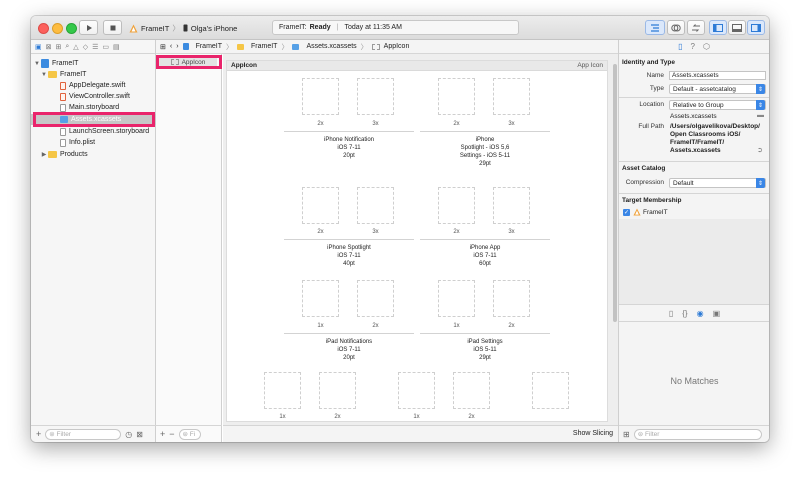 This screenshot has width=800, height=480. What do you see at coordinates (671, 313) in the screenshot?
I see `file-template-icon: ▯` at bounding box center [671, 313].